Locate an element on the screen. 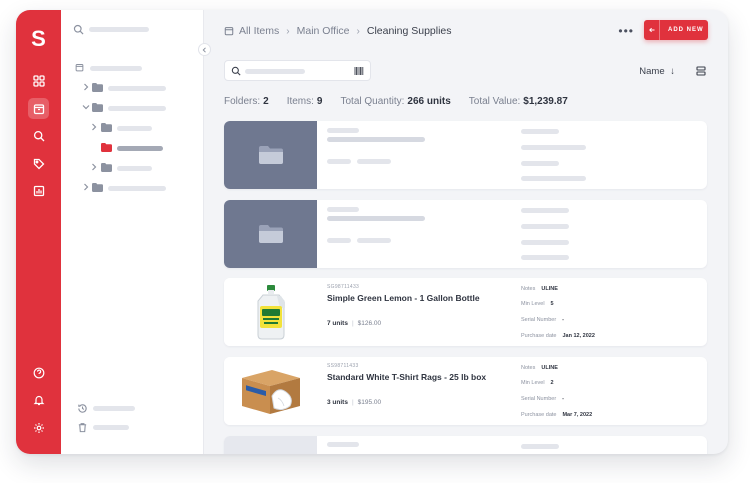  inventory-root-icon is located at coordinates (79, 68).